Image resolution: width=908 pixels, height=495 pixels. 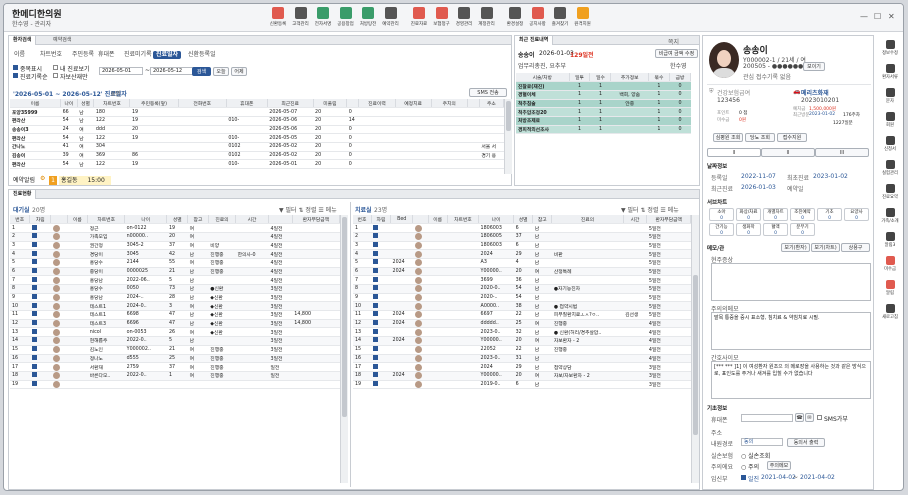 What do you see at coordinates (198, 220) in the screenshot?
I see `status-col-header: 참고` at bounding box center [198, 220].